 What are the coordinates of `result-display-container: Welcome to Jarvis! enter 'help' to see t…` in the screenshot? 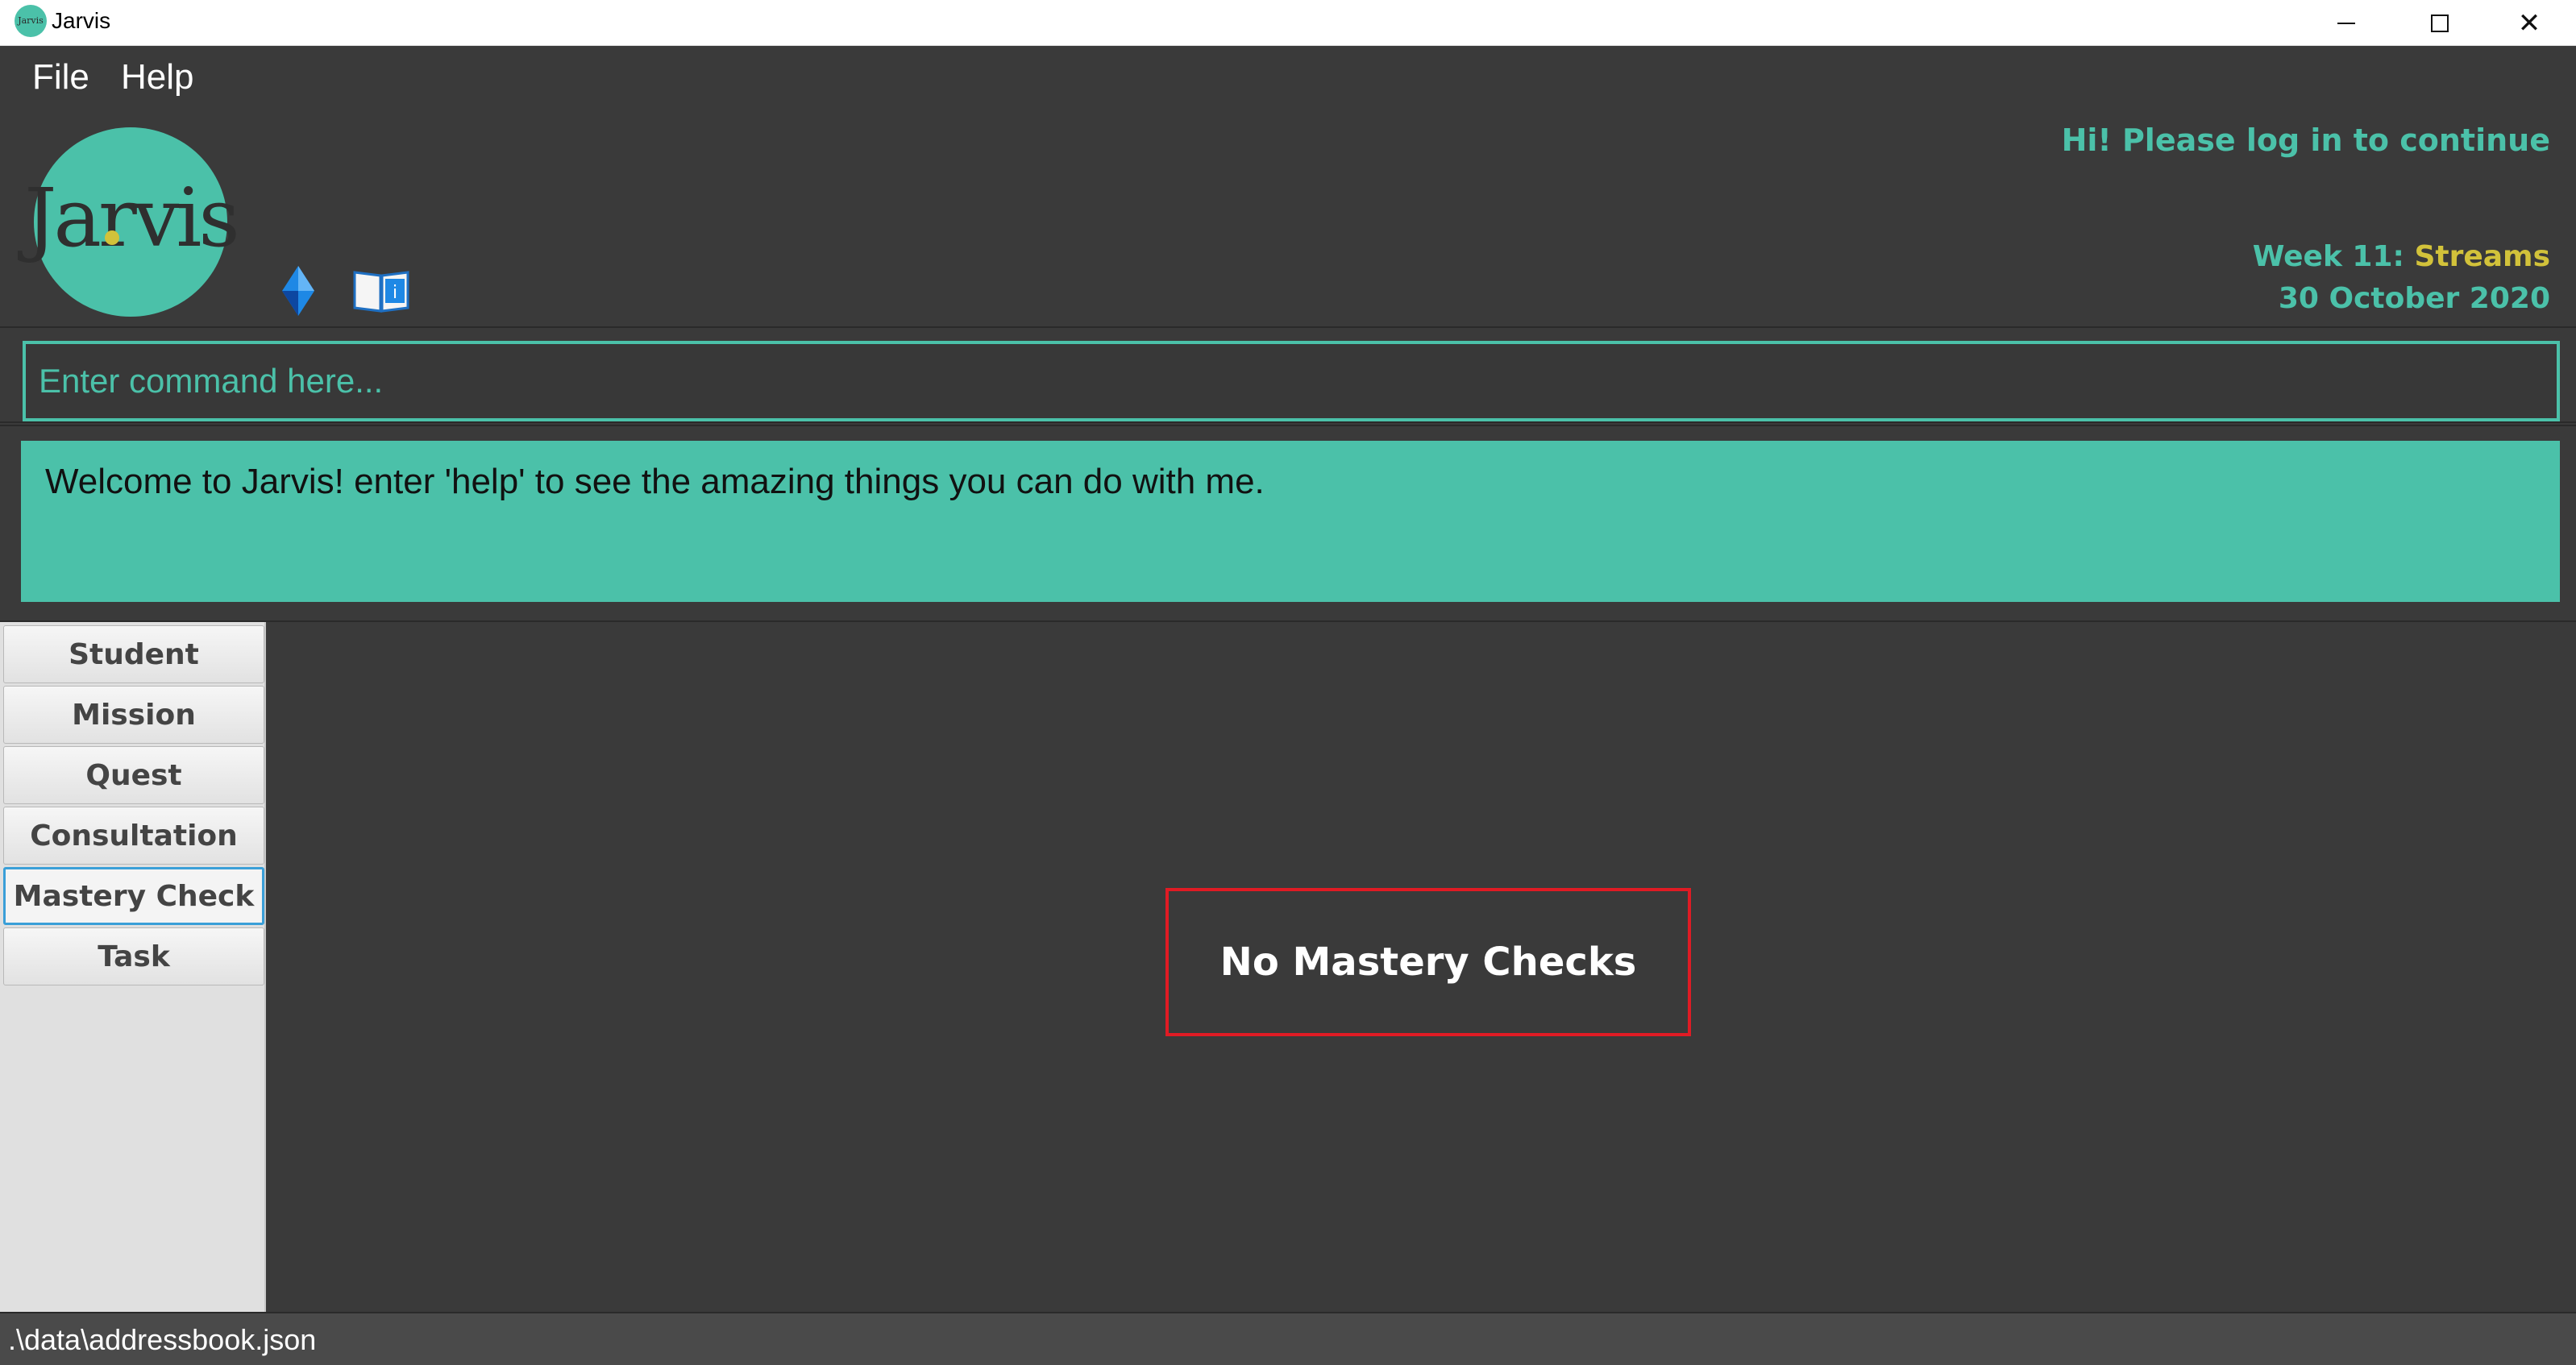 It's located at (1288, 523).